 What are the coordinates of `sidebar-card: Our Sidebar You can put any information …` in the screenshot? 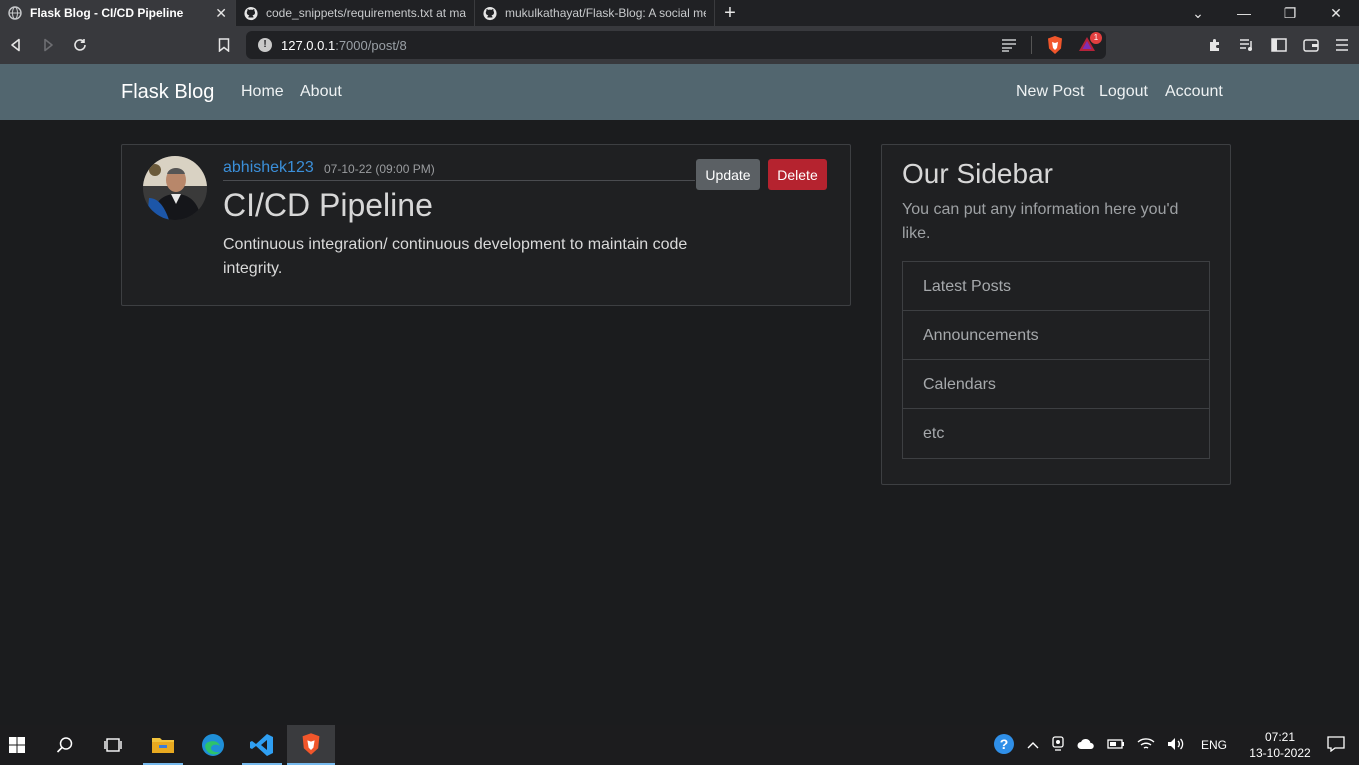 It's located at (1056, 314).